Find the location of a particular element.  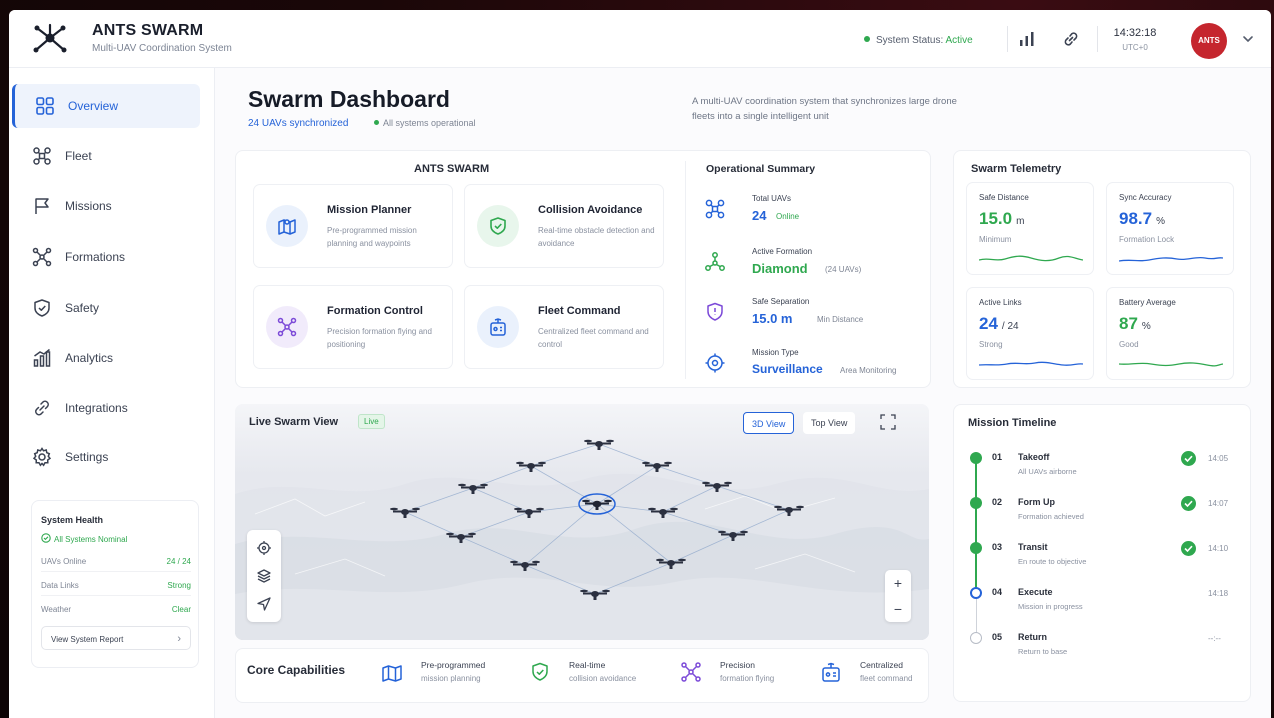

controller-icon is located at coordinates (498, 327).